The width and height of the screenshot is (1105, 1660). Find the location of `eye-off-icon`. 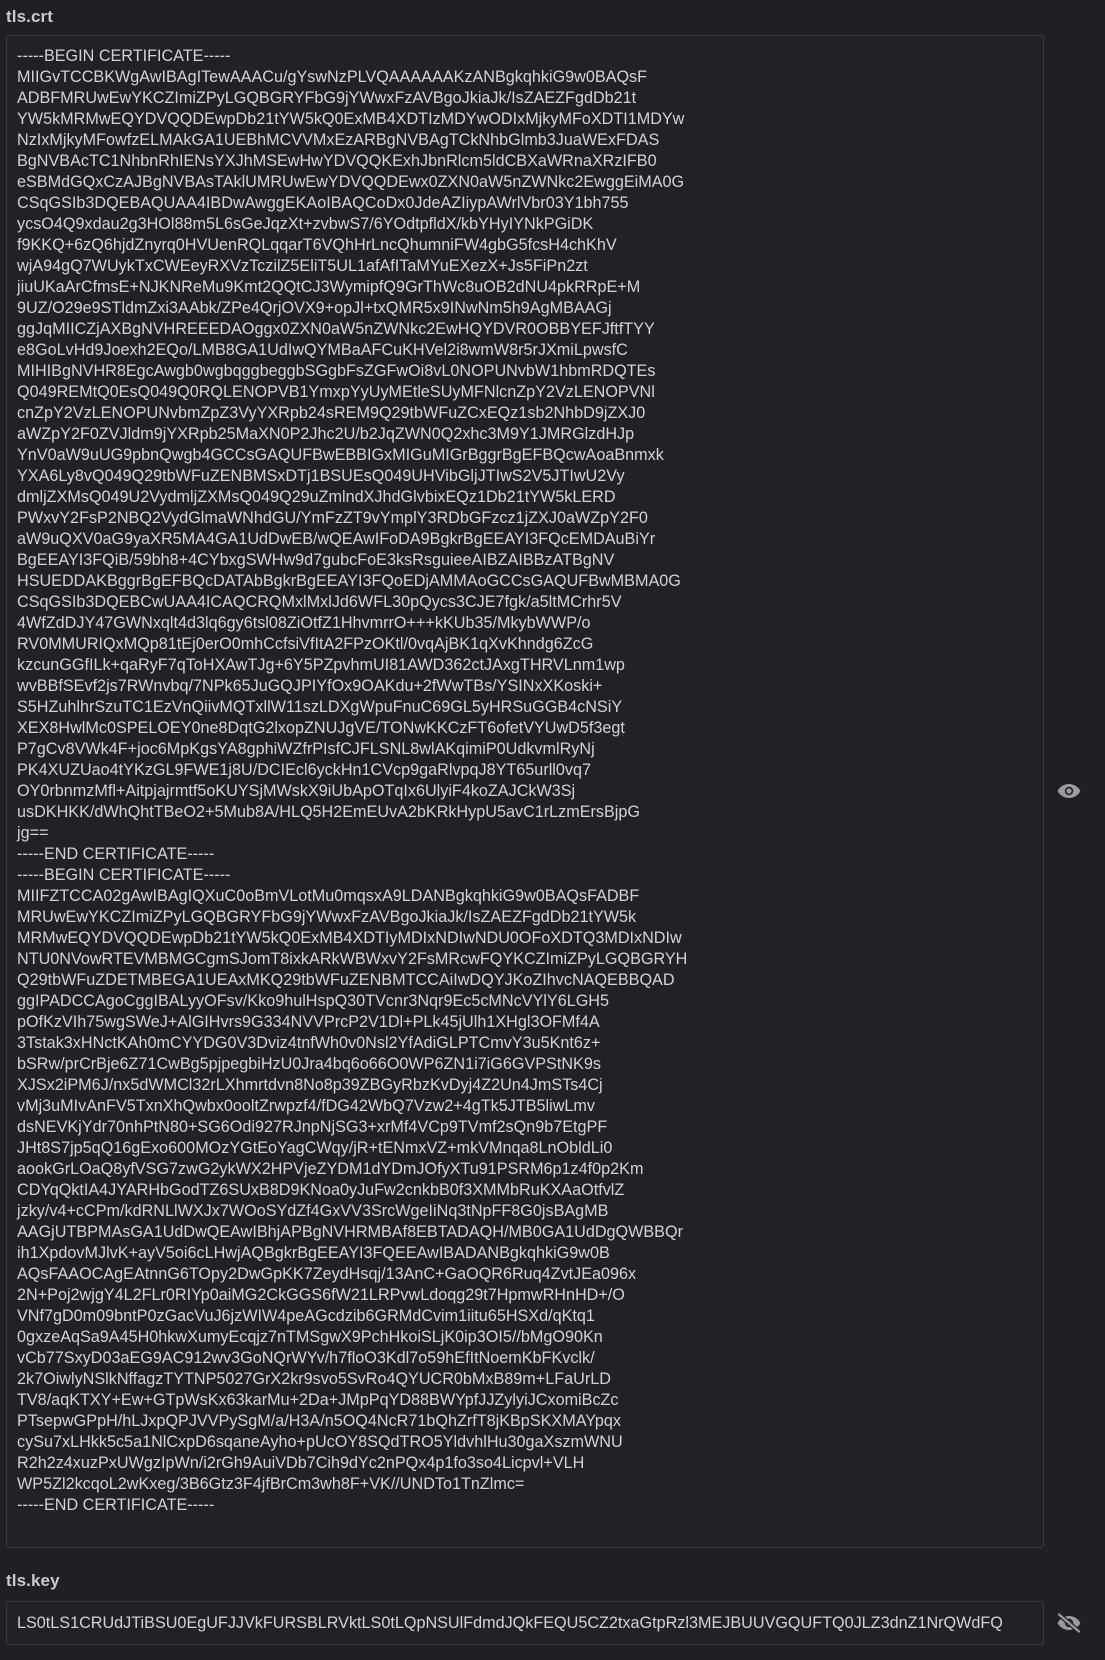

eye-off-icon is located at coordinates (1069, 1623).